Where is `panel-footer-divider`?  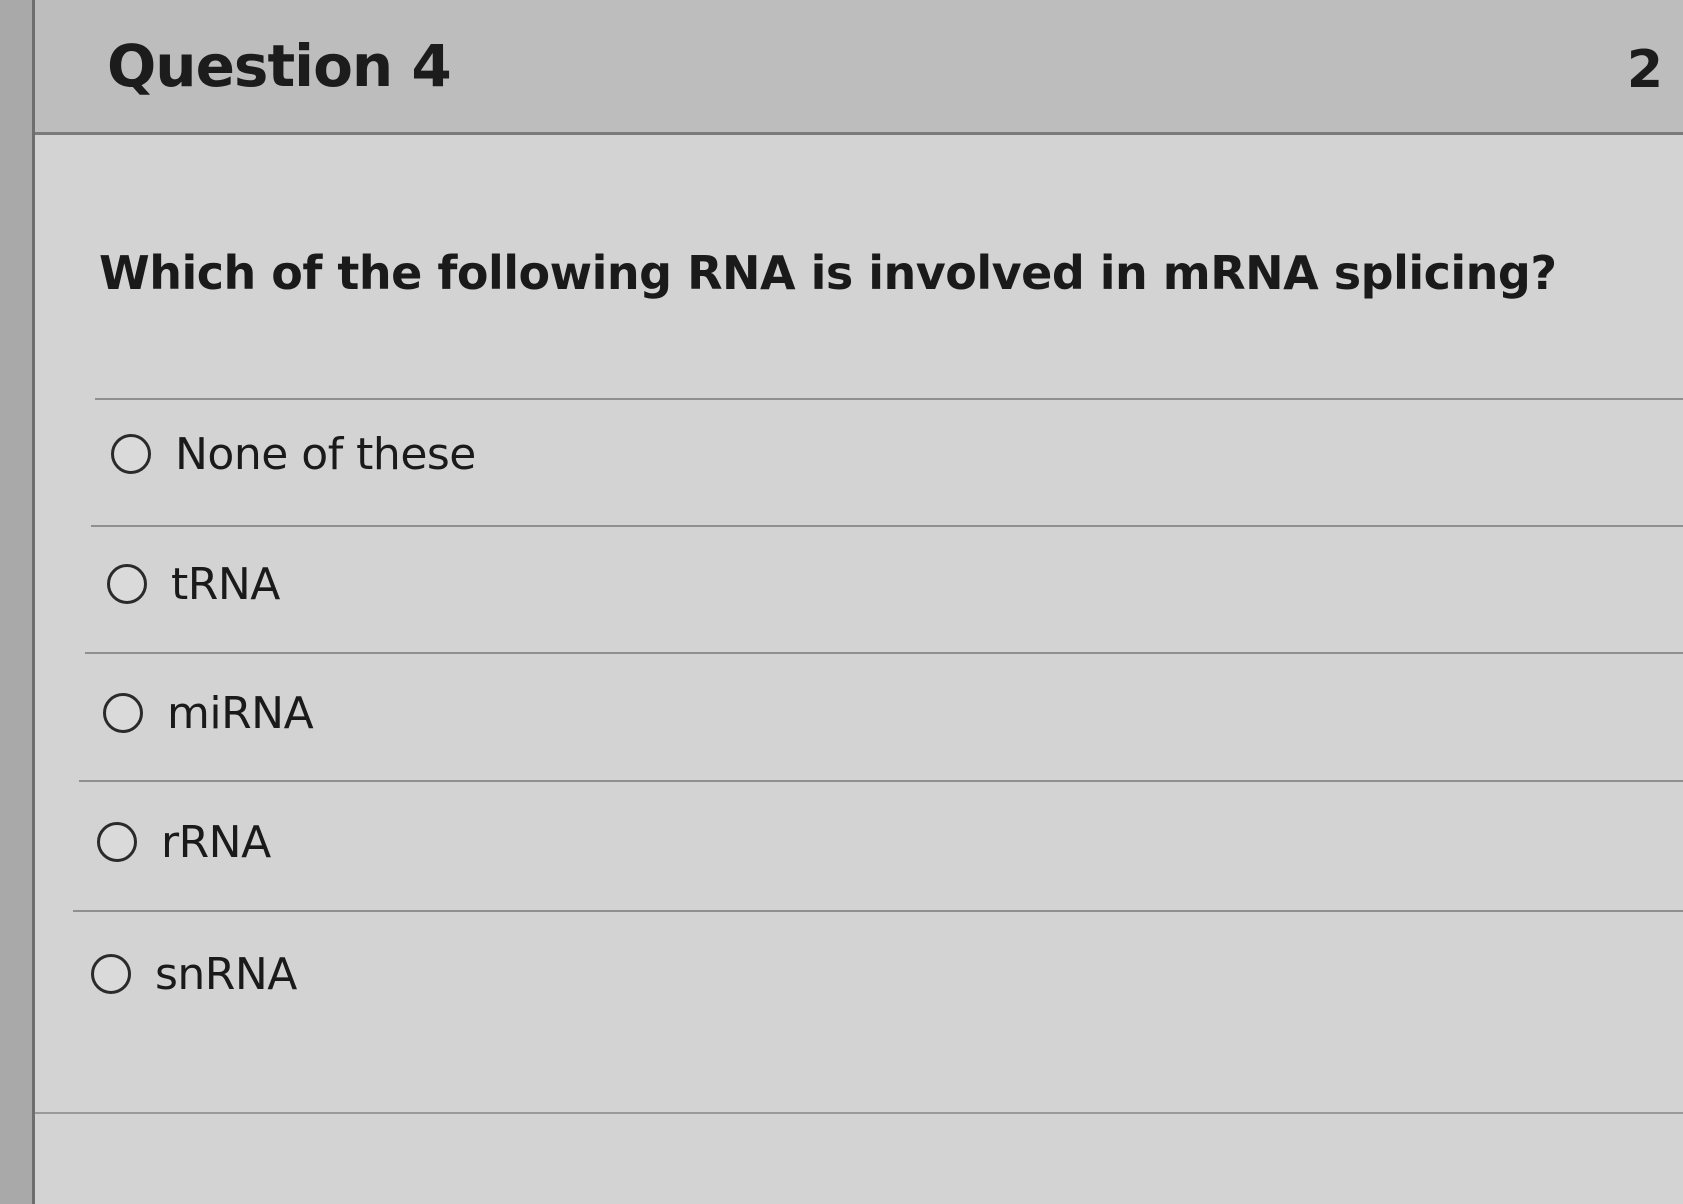 panel-footer-divider is located at coordinates (859, 1113).